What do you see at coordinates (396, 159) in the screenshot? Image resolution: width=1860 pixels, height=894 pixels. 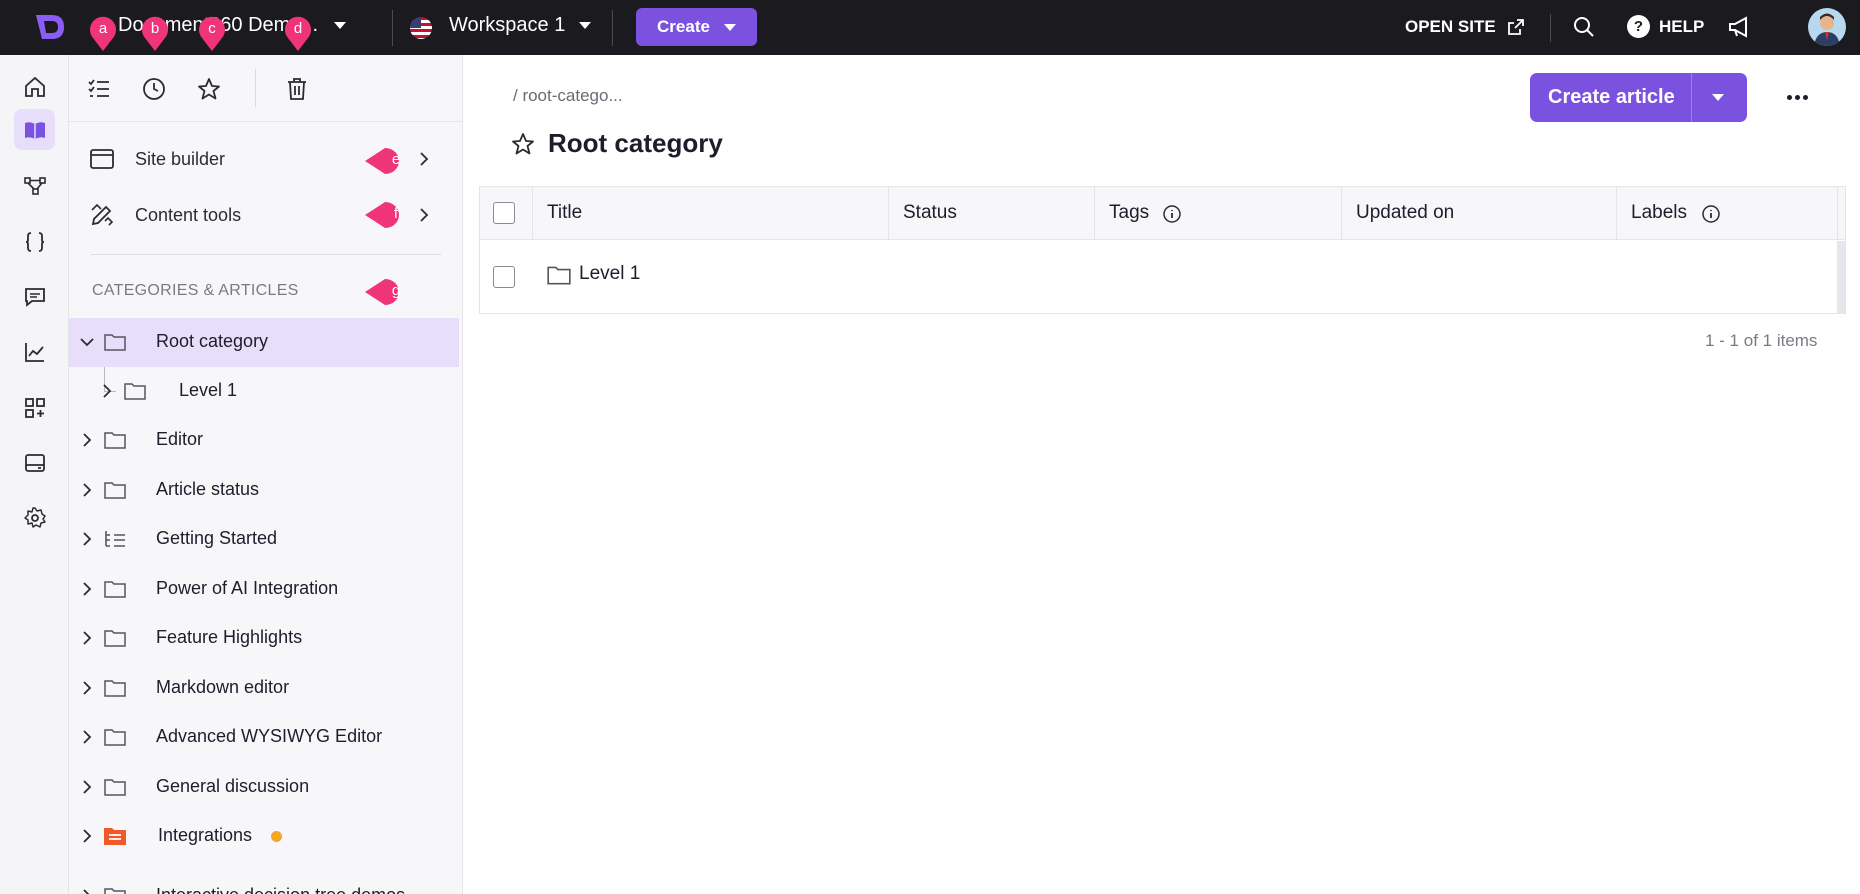 I see `callout-letter: e` at bounding box center [396, 159].